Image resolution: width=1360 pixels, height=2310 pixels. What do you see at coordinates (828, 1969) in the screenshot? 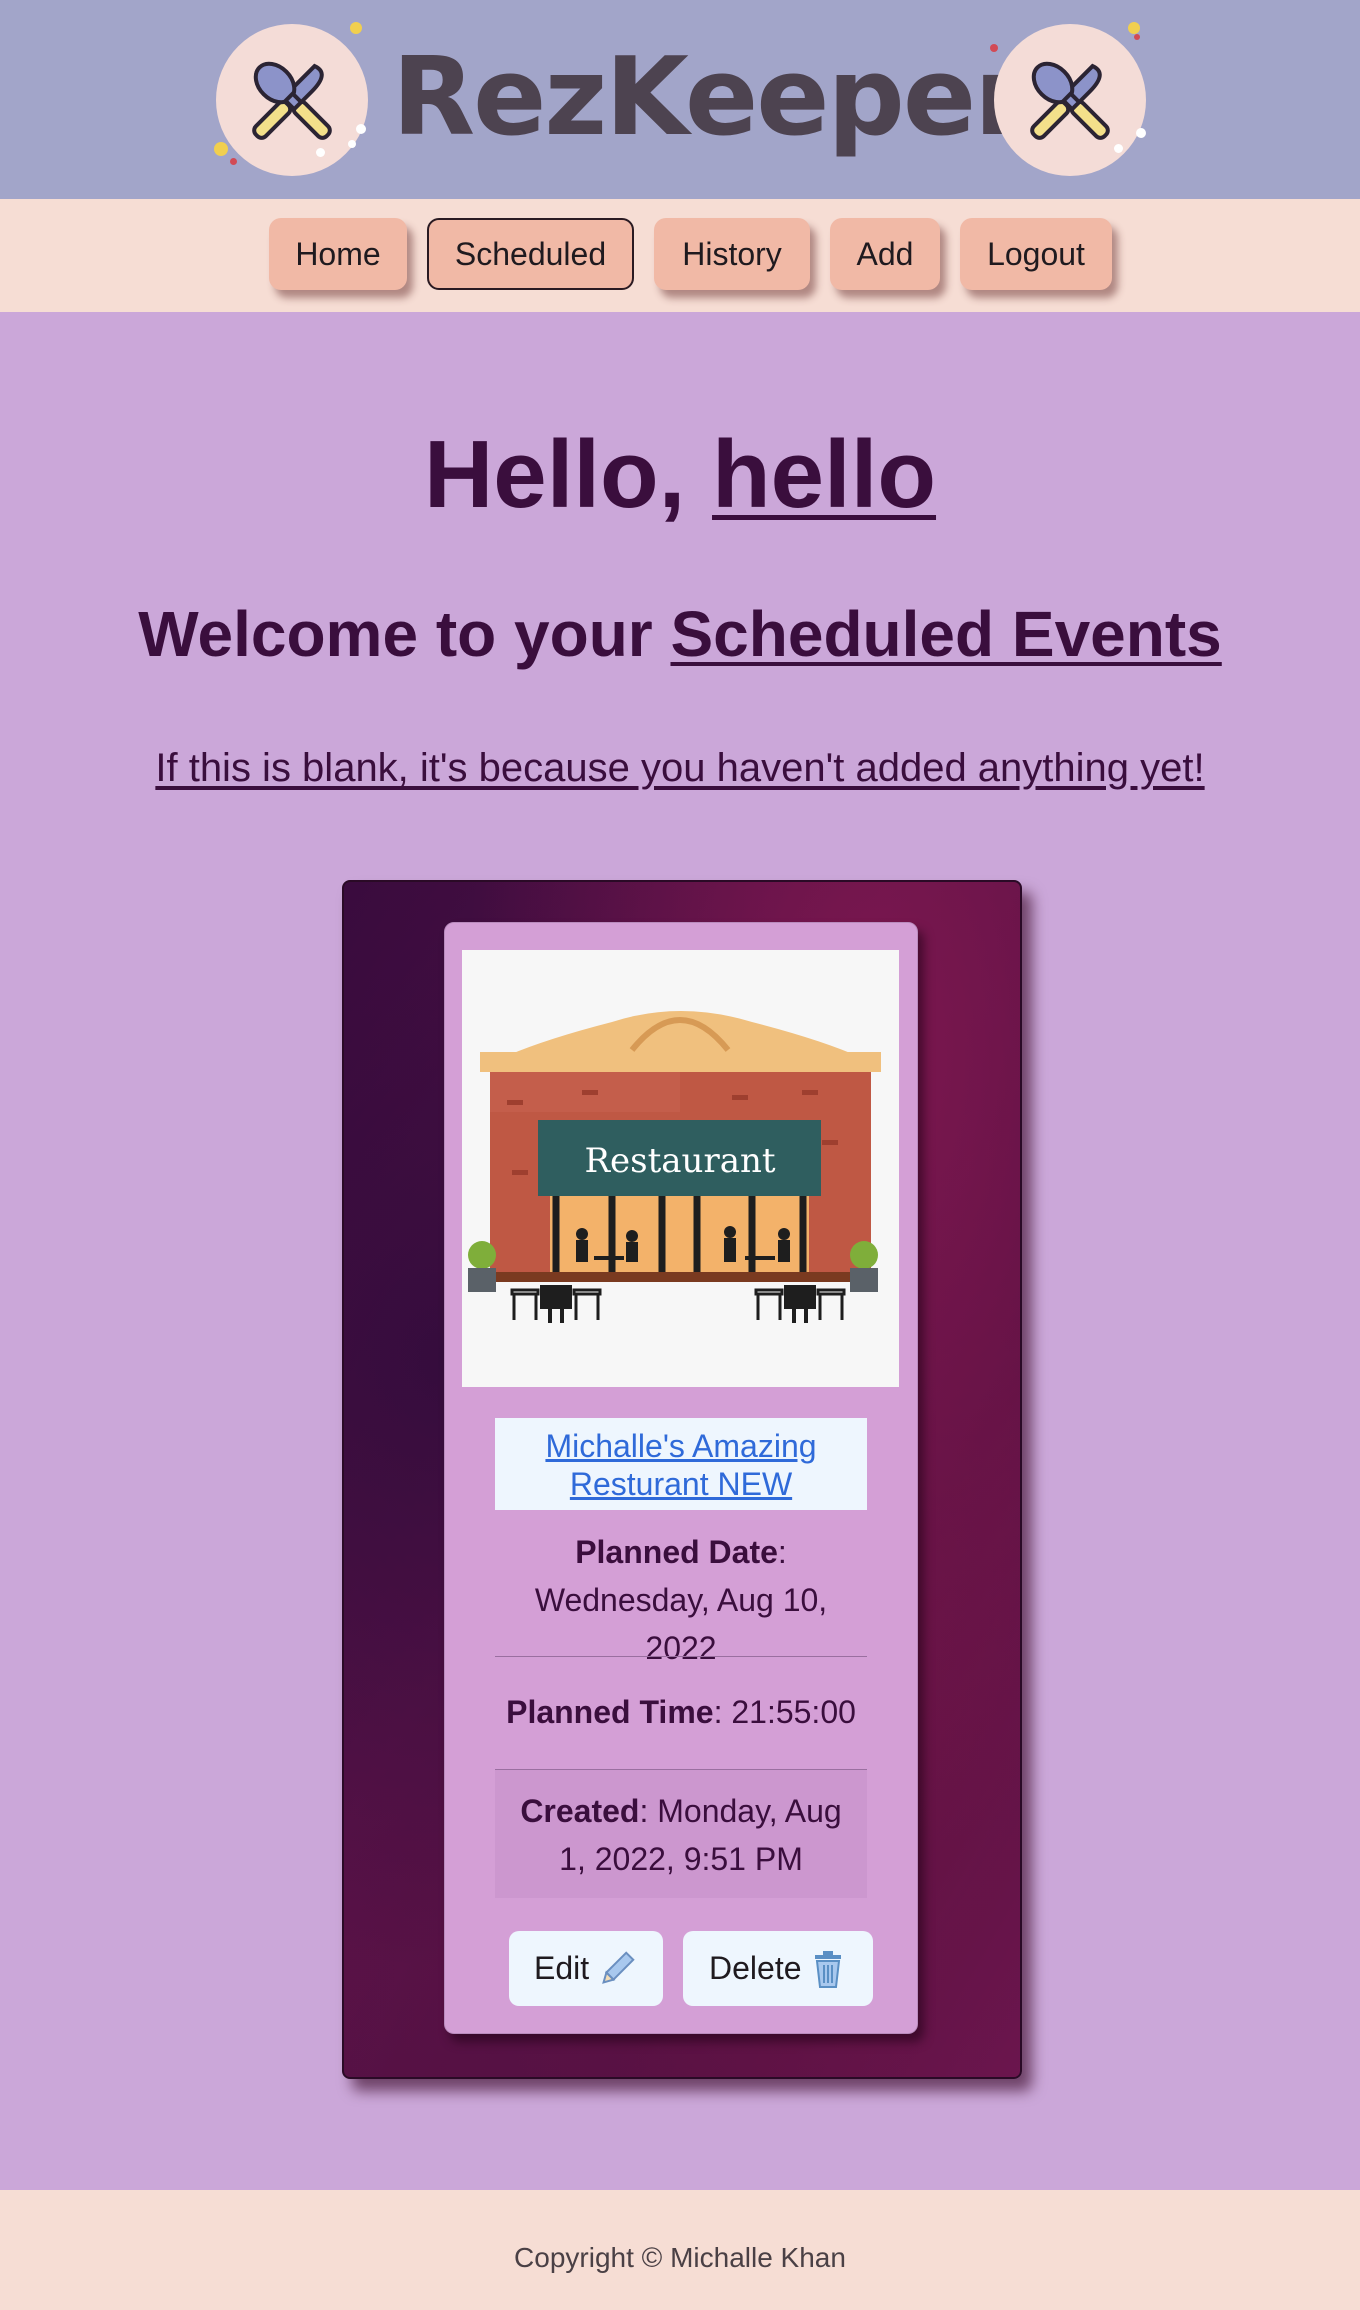
I see `trash-icon` at bounding box center [828, 1969].